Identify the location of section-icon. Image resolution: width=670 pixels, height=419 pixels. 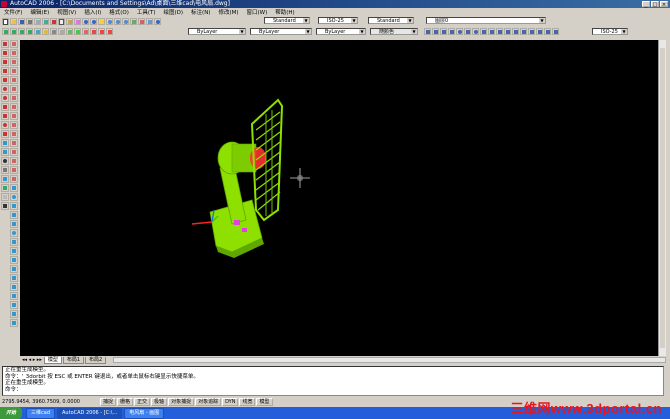
(14, 269).